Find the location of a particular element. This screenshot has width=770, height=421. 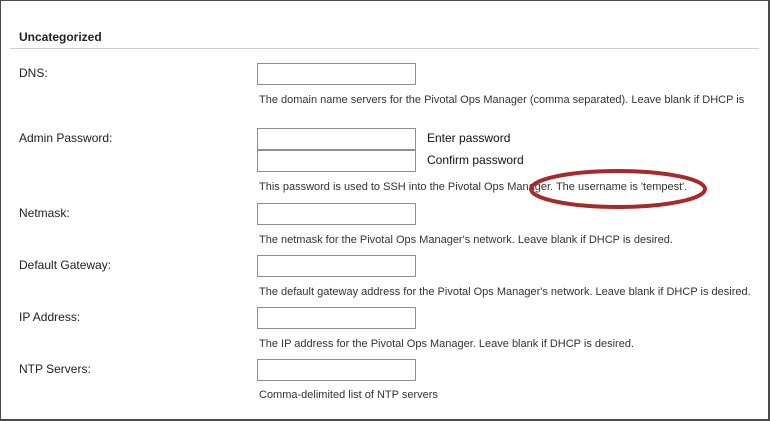

dns-input is located at coordinates (336, 74).